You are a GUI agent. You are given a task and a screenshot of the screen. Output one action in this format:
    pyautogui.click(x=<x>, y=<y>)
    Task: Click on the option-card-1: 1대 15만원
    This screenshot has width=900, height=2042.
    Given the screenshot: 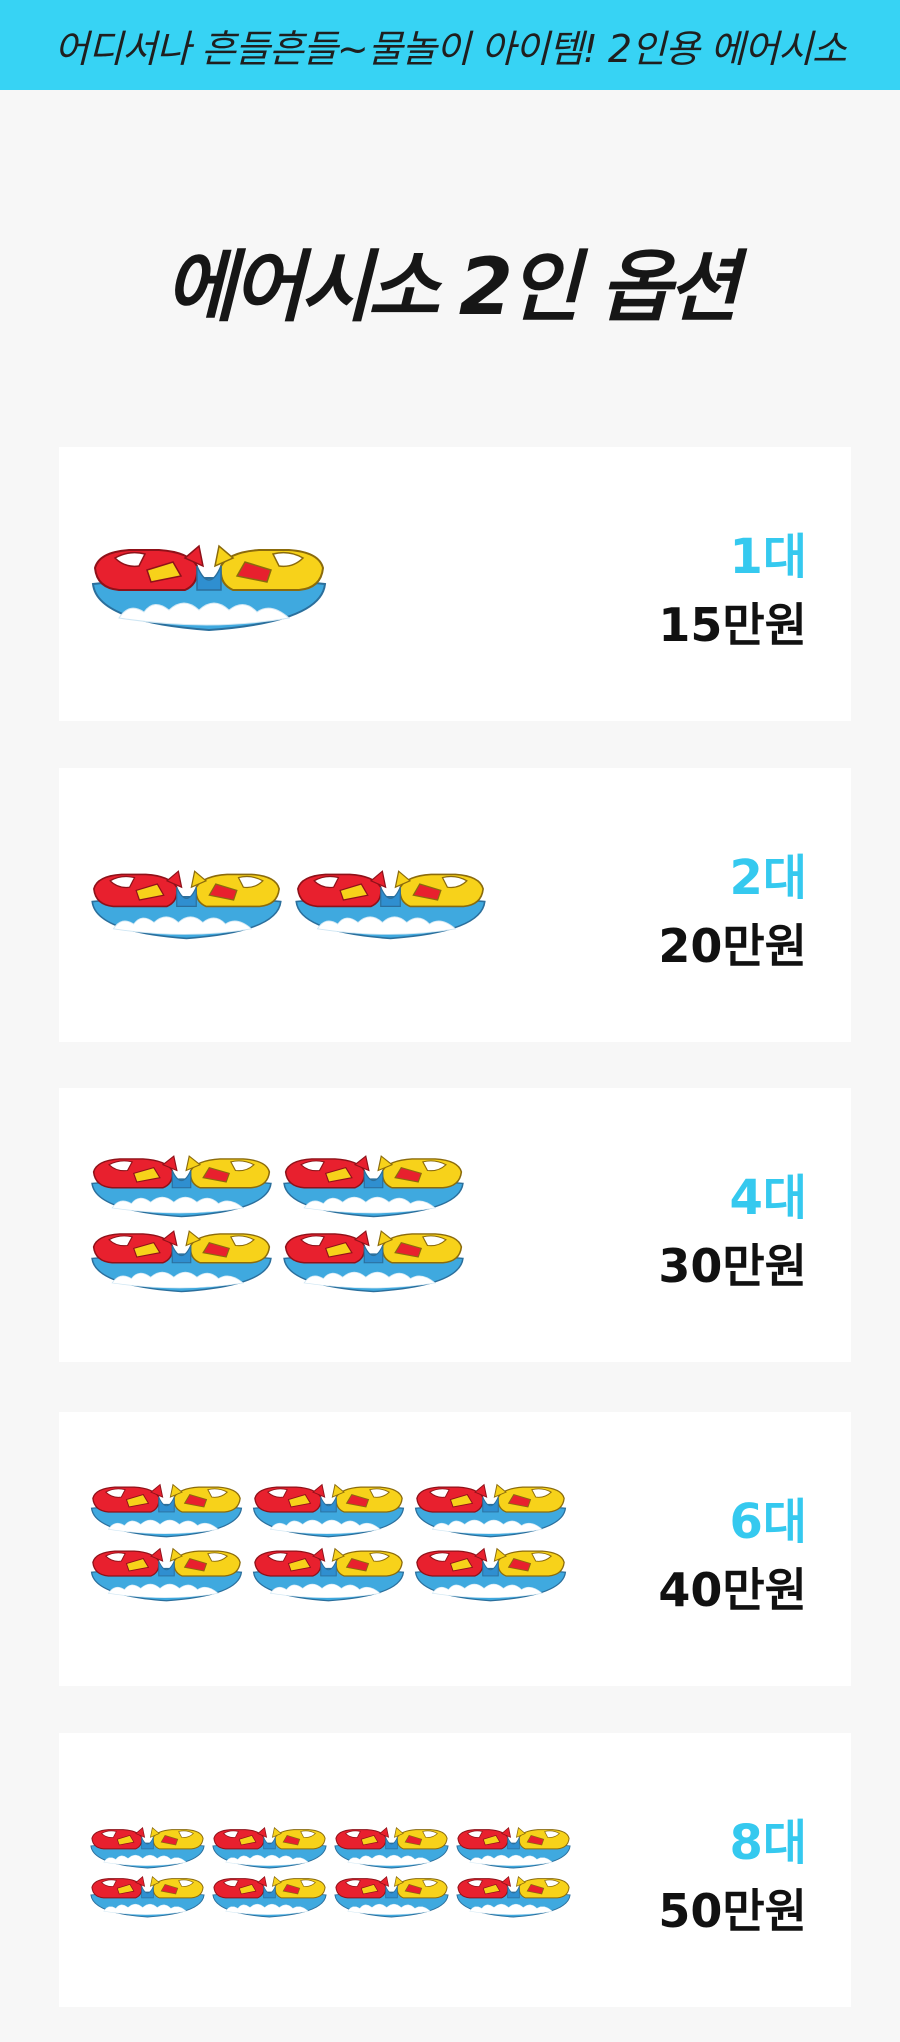 What is the action you would take?
    pyautogui.click(x=455, y=584)
    